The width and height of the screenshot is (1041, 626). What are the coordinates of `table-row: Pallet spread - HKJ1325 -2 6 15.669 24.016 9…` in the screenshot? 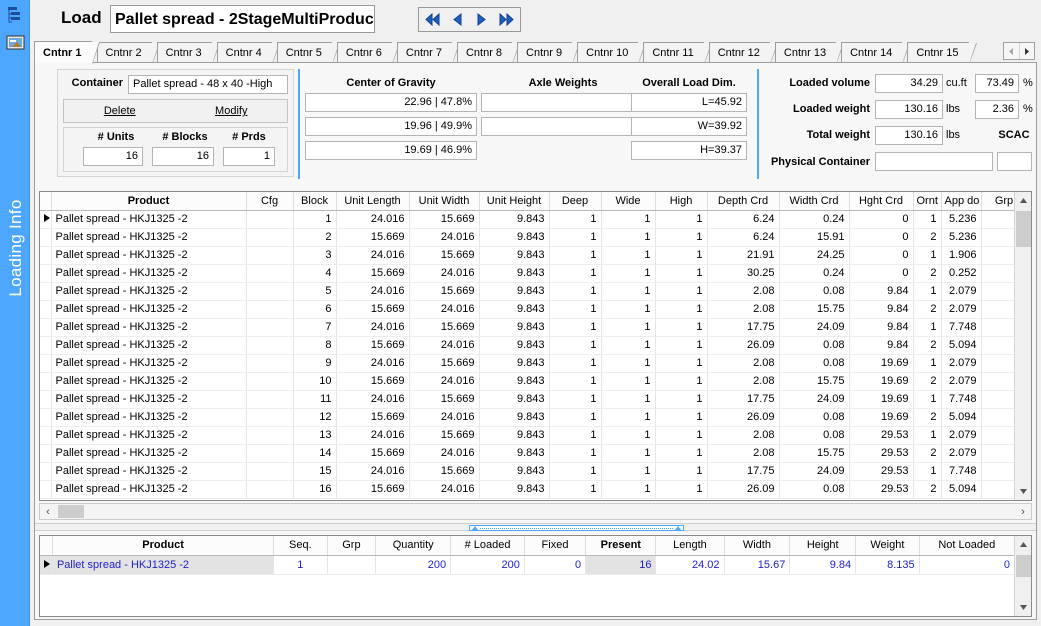 It's located at (534, 309).